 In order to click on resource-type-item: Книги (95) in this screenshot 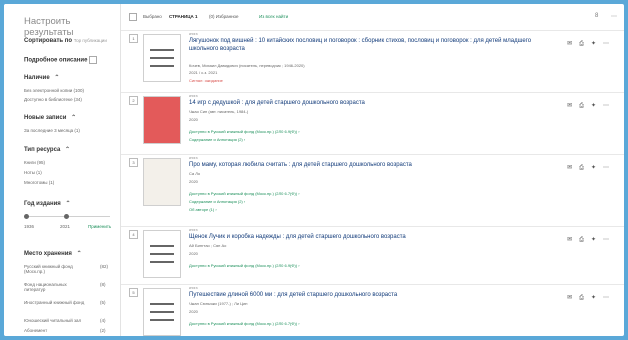, I will do `click(34, 162)`.